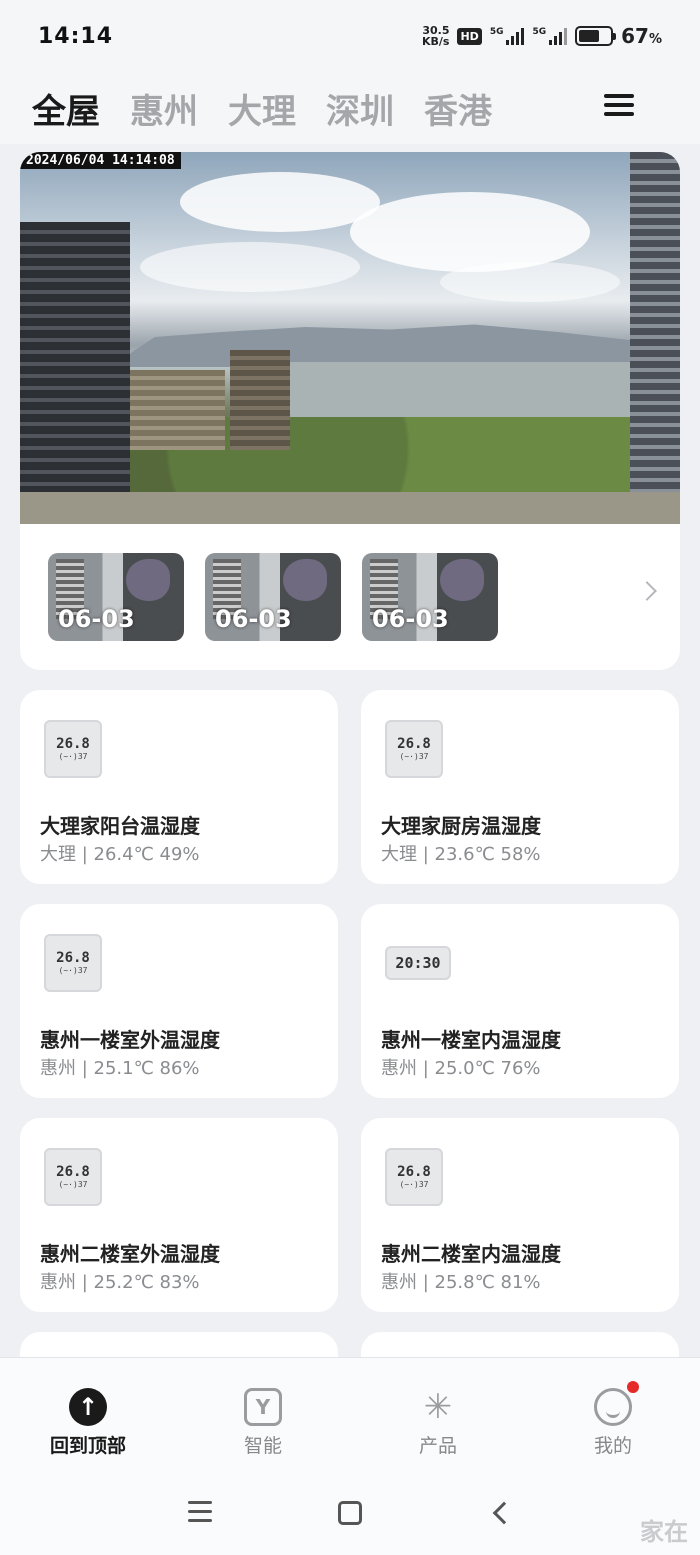 This screenshot has width=700, height=1555. I want to click on device-card-huizhou-1f-indoor: 20:30 惠州一楼室内温湿度 惠州 | 25.0℃ 76%, so click(520, 1001).